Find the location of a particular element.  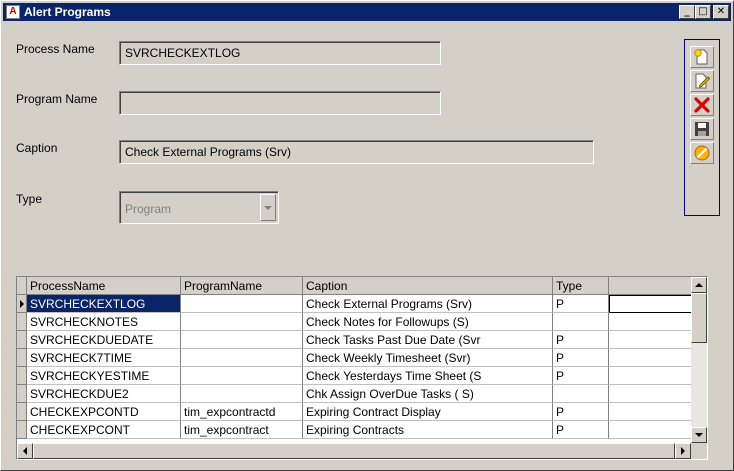

cell-caption: Check Tasks Past Due Date (Svr is located at coordinates (428, 340).